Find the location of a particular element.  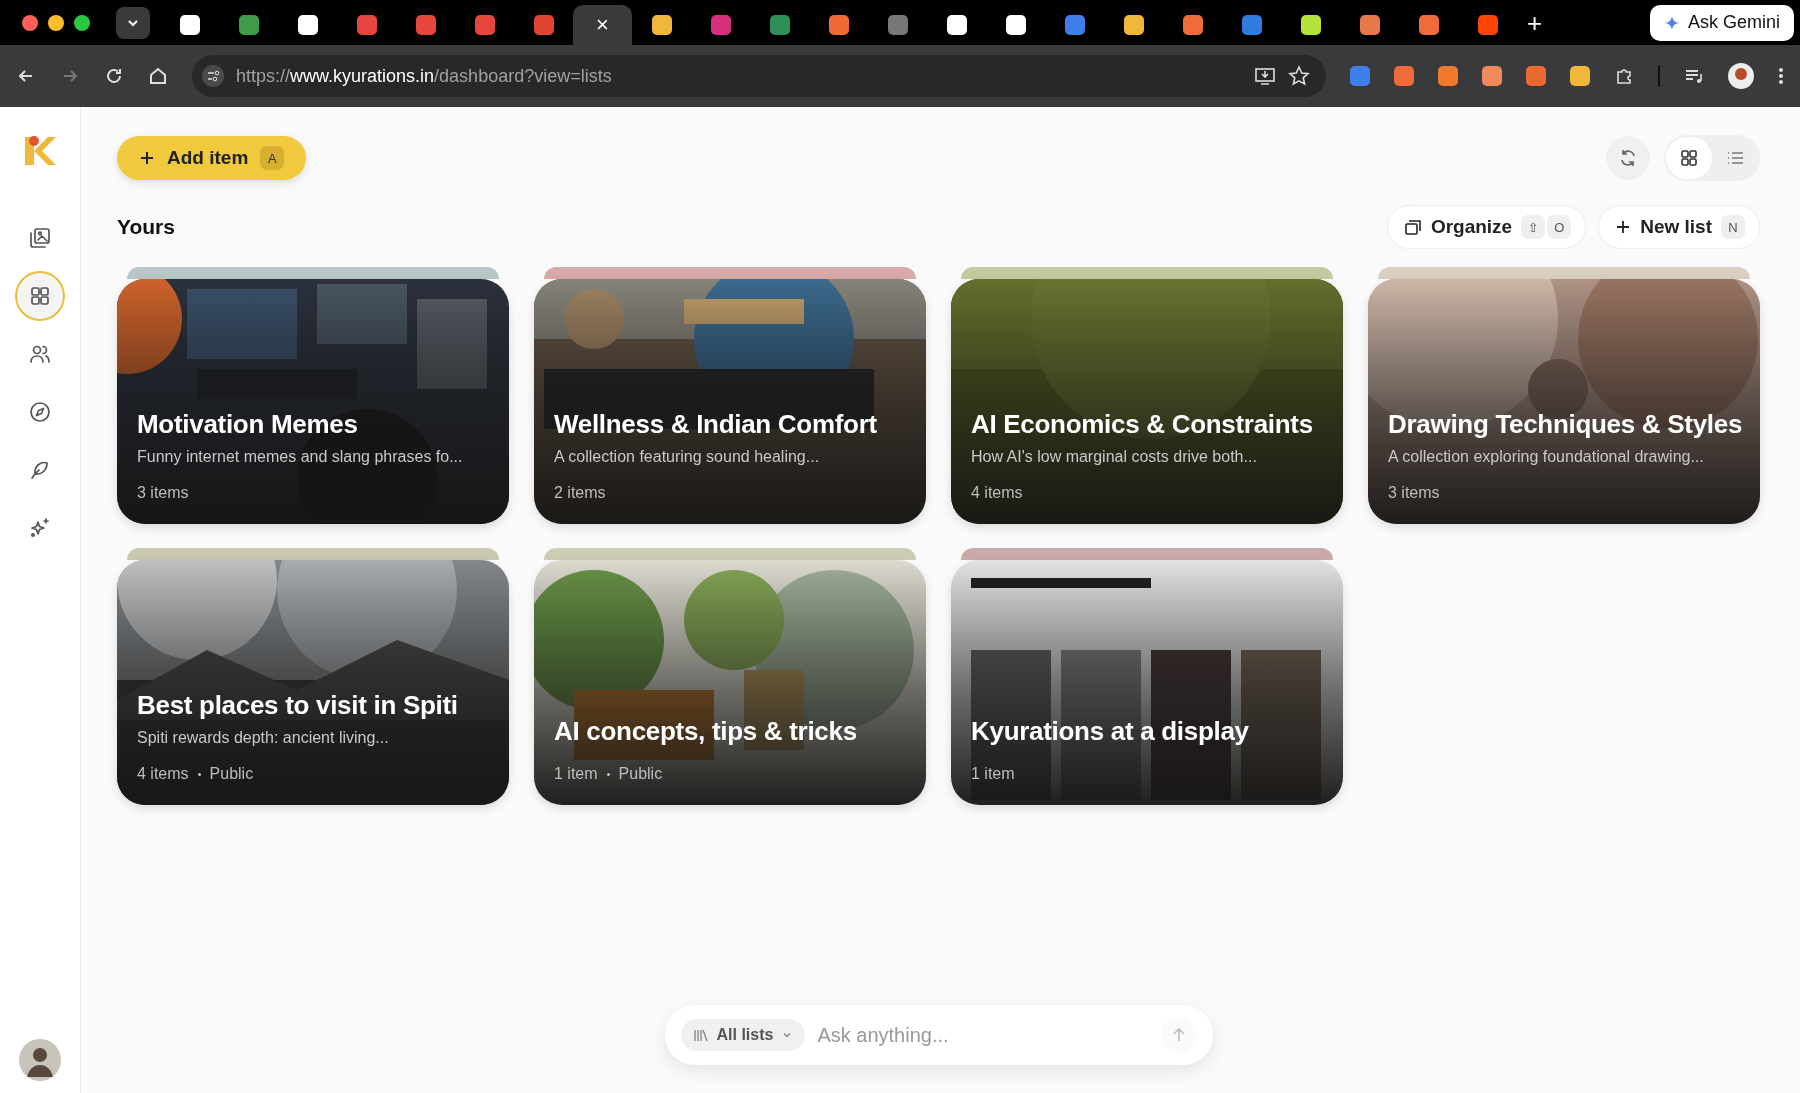

site-settings-icon is located at coordinates (213, 76).